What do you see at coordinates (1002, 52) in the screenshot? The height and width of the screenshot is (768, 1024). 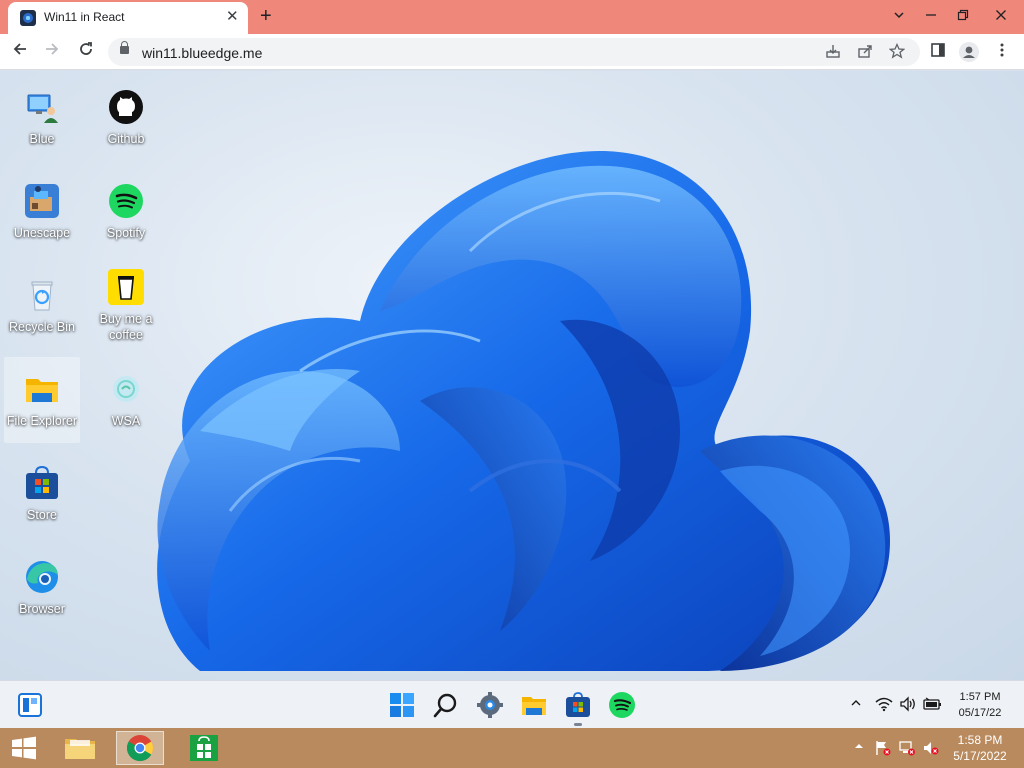 I see `menu-kebab-icon` at bounding box center [1002, 52].